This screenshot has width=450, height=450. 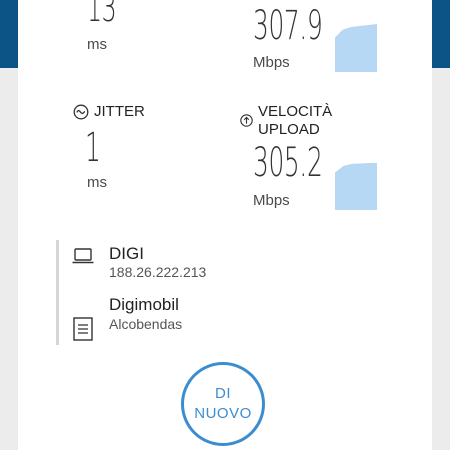 What do you see at coordinates (97, 182) in the screenshot?
I see `jitter-unit: ms` at bounding box center [97, 182].